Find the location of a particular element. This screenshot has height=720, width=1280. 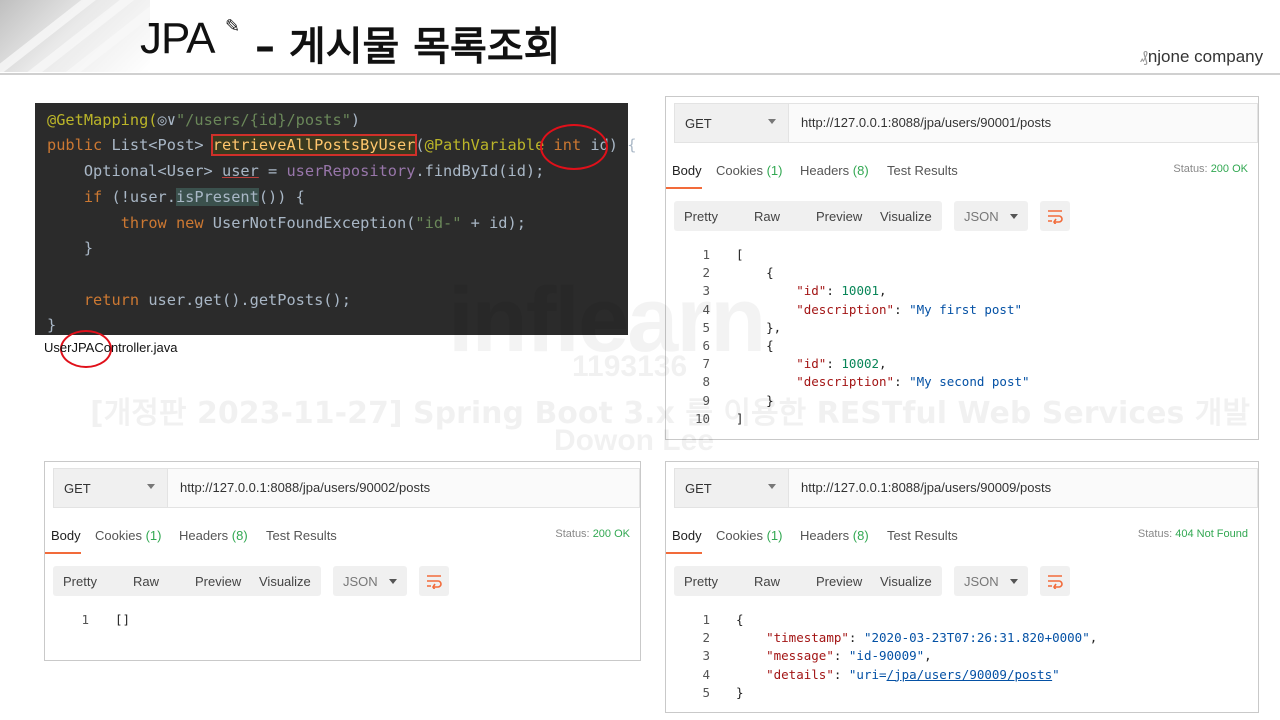

code-token: } is located at coordinates (70, 248).